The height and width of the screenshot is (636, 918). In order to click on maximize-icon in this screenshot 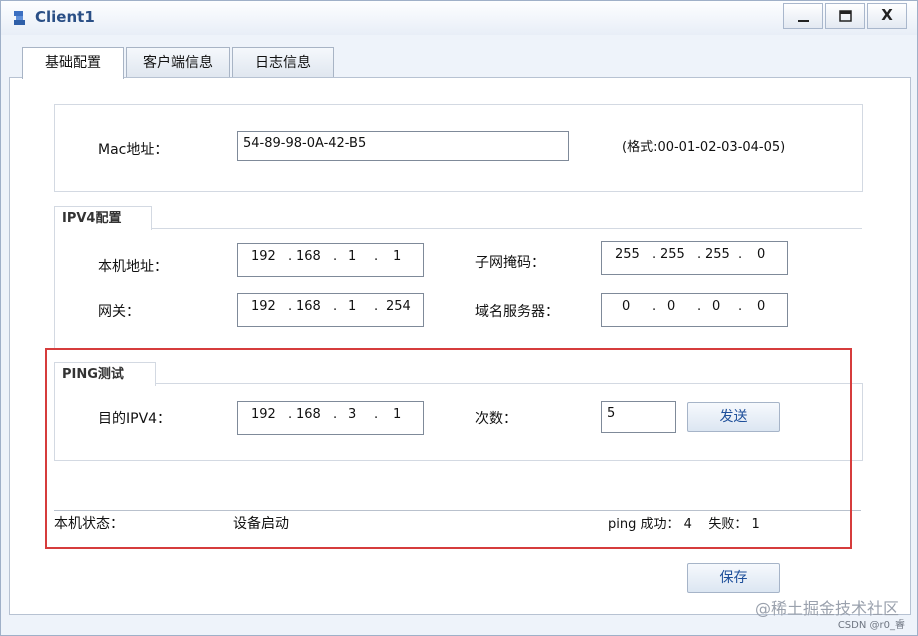, I will do `click(845, 16)`.